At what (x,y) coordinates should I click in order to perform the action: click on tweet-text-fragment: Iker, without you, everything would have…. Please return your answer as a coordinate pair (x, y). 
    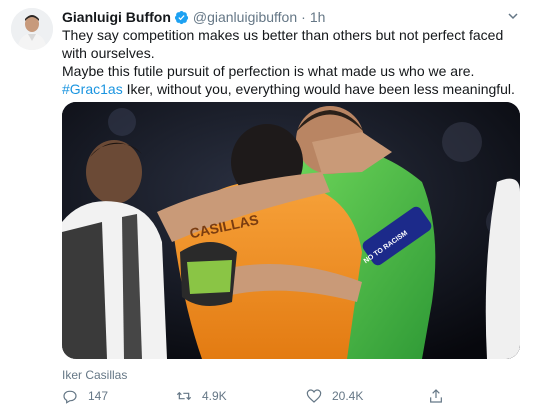
    Looking at the image, I should click on (318, 89).